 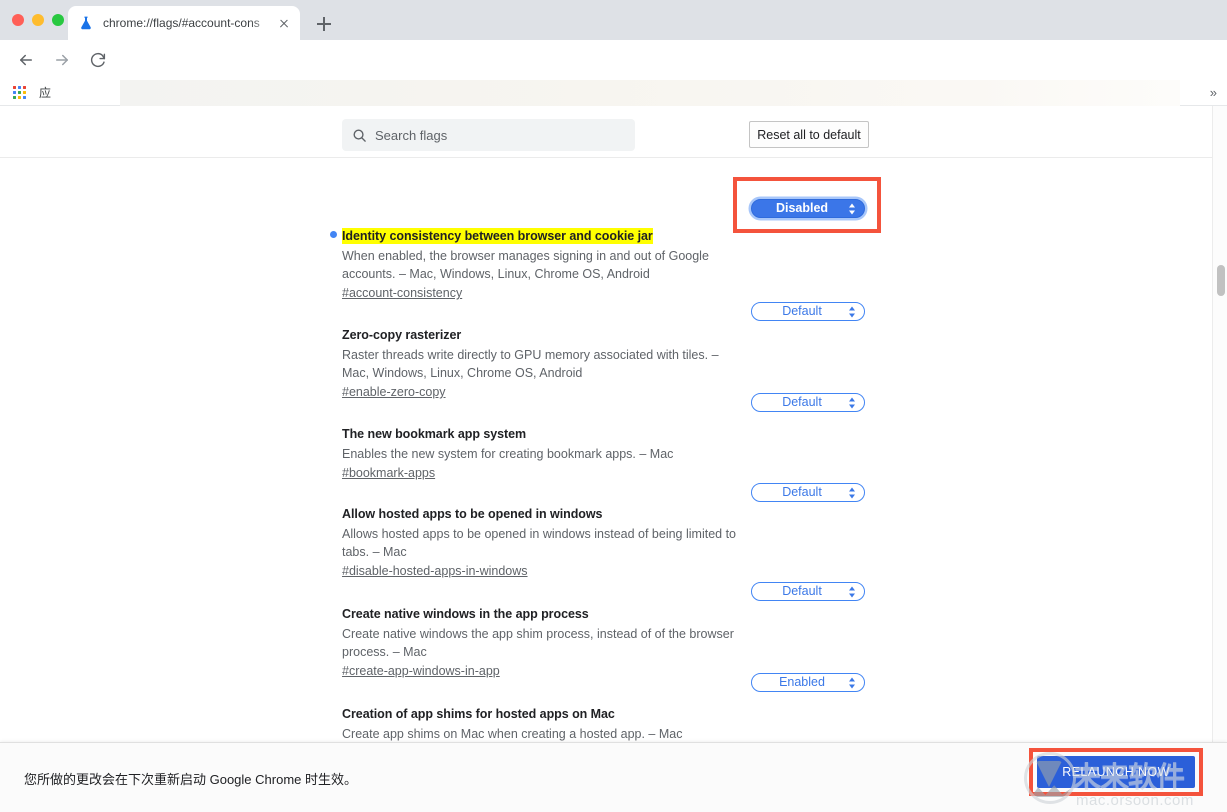 I want to click on flag-select-wrapper: Enabled, so click(x=808, y=682).